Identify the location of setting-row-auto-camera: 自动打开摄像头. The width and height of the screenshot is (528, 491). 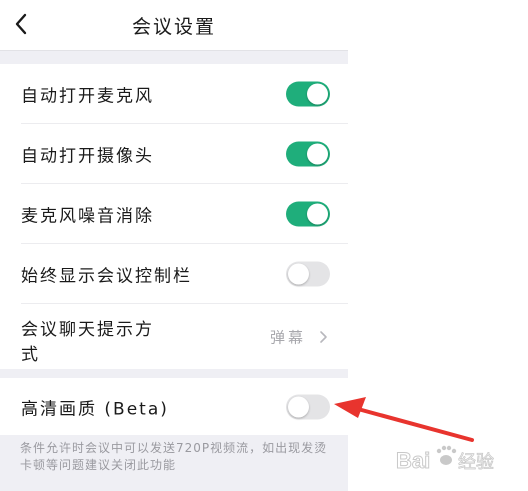
(174, 154).